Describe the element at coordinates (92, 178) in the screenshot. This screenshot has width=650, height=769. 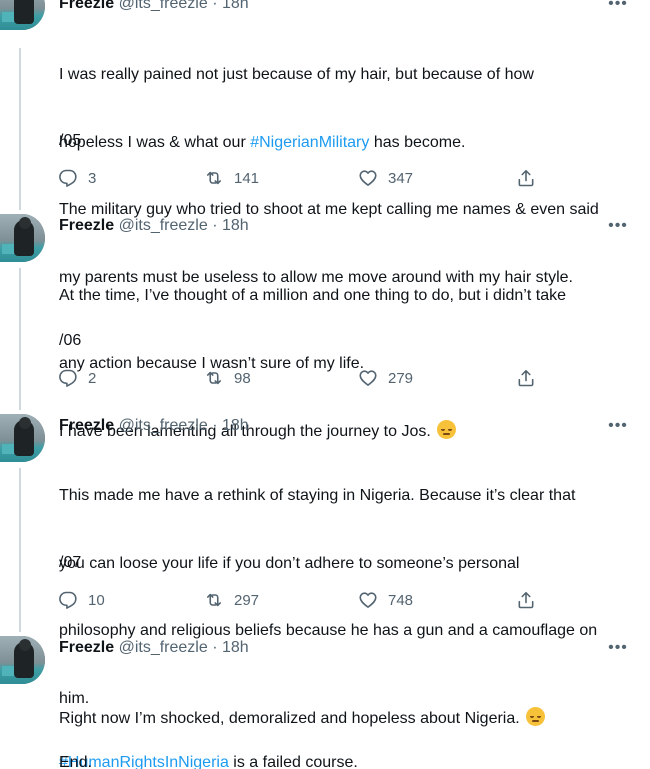
I see `reply-count: 3` at that location.